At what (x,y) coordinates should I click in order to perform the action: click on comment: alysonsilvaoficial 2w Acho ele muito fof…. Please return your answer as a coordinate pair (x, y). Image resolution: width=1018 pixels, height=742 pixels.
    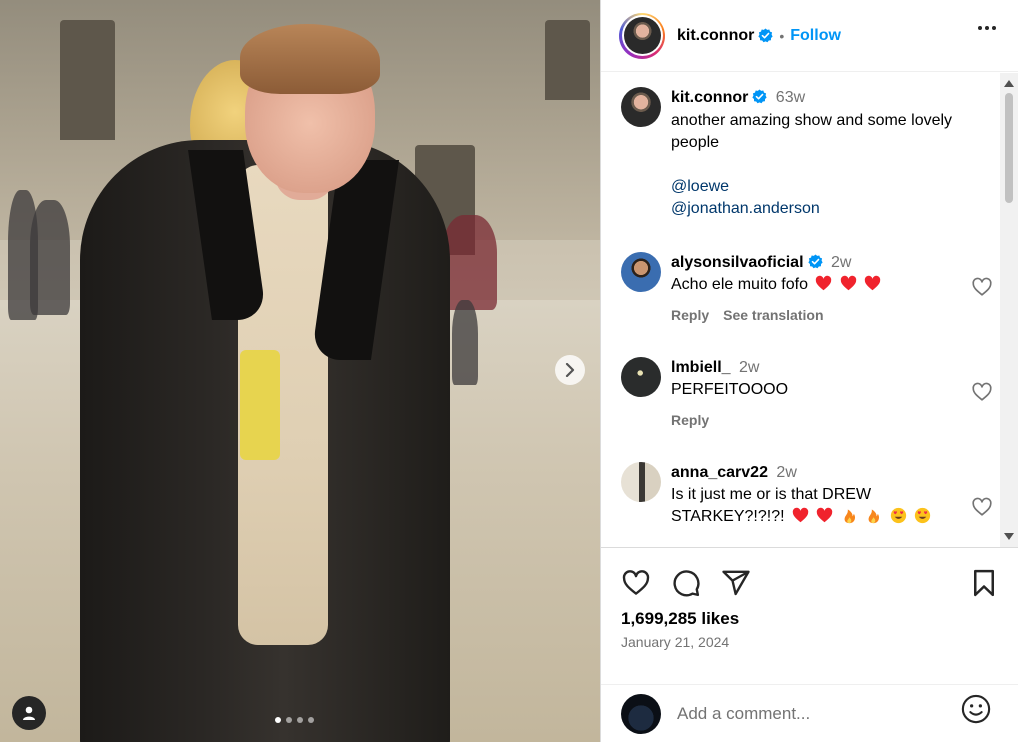
    Looking at the image, I should click on (807, 289).